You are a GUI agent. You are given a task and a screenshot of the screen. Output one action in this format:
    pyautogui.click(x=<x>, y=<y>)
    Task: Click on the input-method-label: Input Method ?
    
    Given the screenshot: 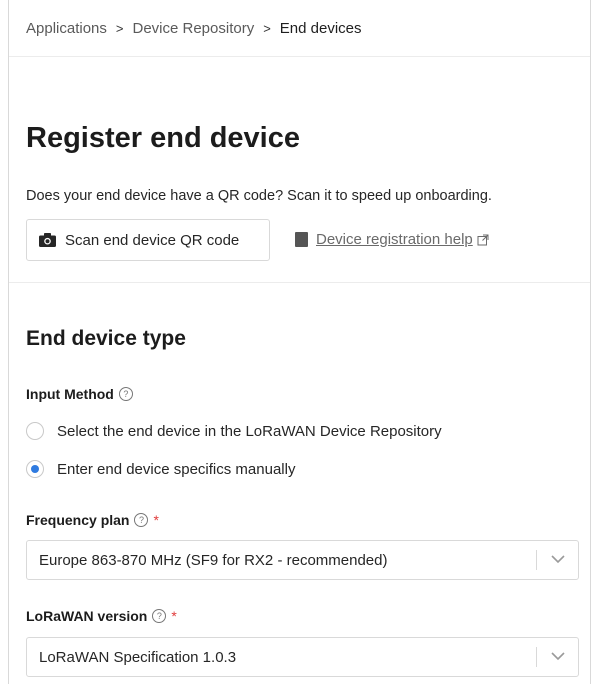 What is the action you would take?
    pyautogui.click(x=79, y=394)
    